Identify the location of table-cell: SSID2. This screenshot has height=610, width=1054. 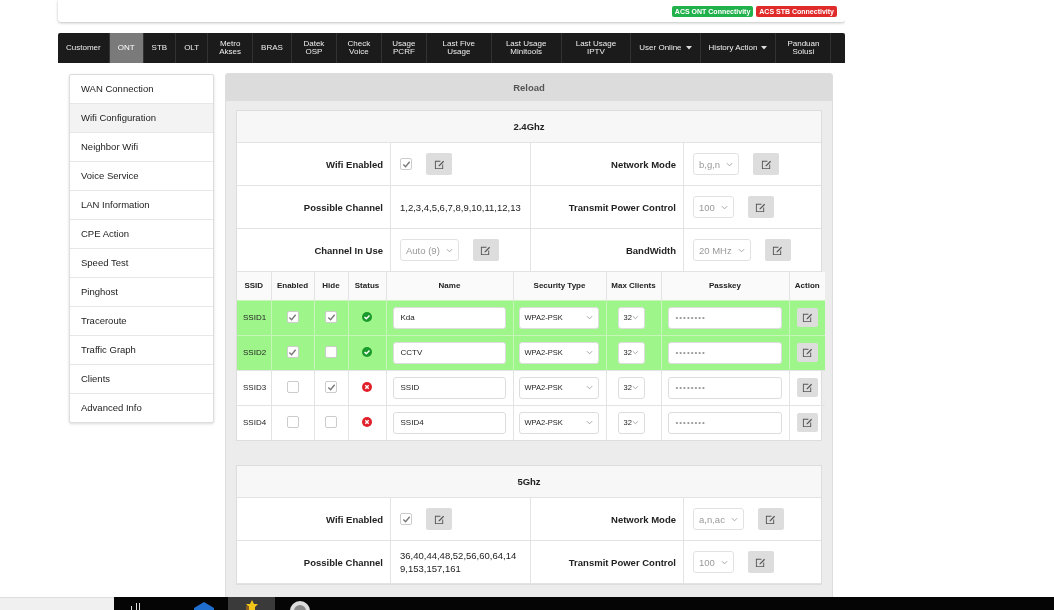
(255, 352).